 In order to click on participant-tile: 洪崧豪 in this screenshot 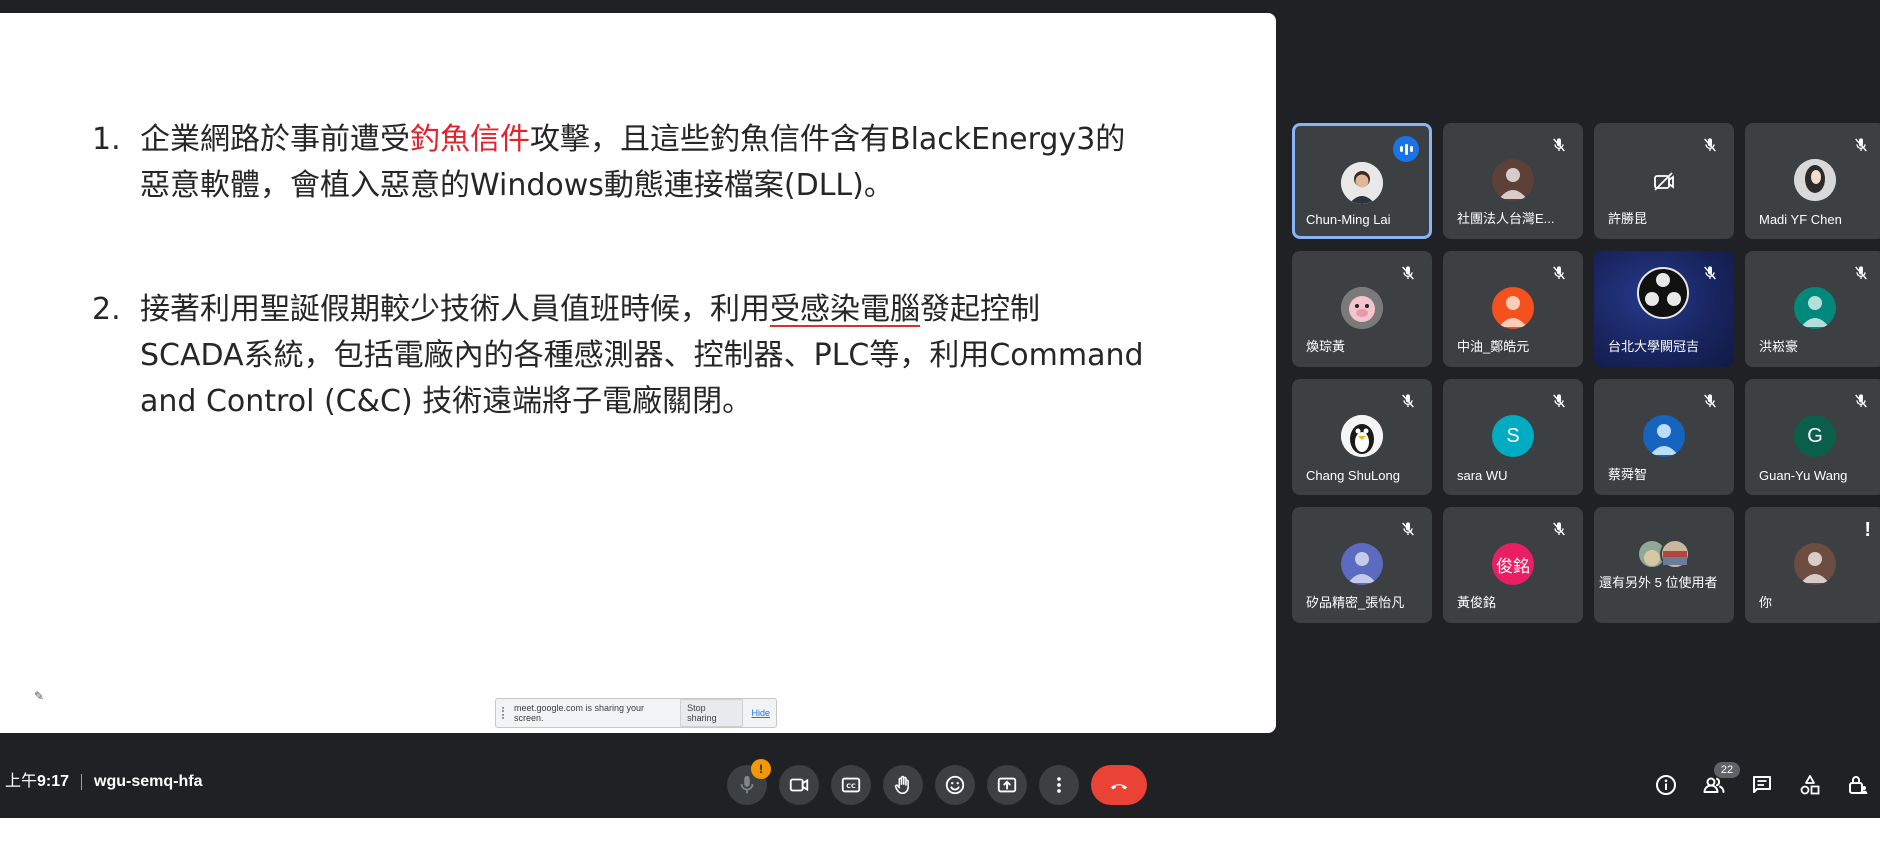, I will do `click(1812, 309)`.